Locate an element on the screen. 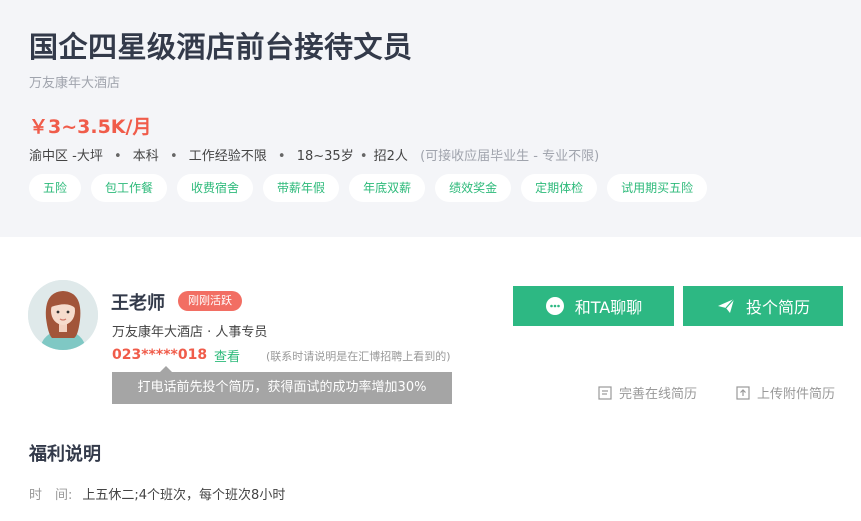  work-time-value: 上五休二;4个班次，每个班次8小时 is located at coordinates (184, 495).